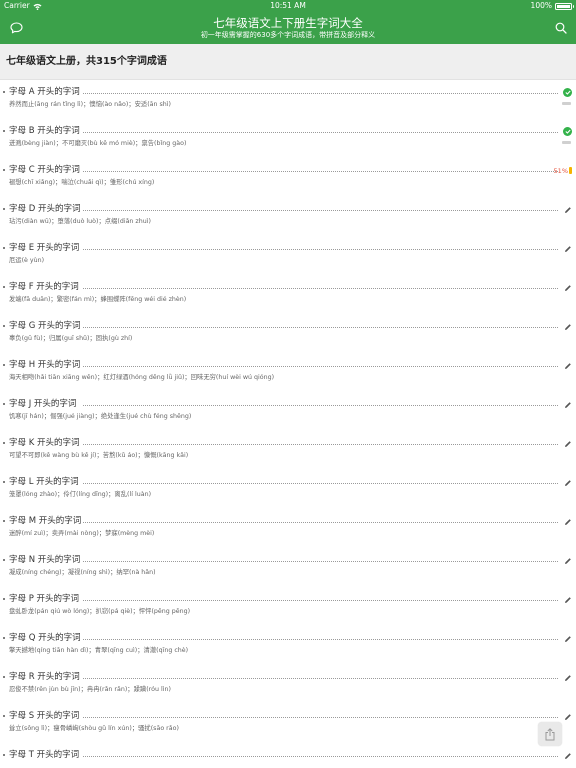  What do you see at coordinates (288, 755) in the screenshot?
I see `list-item: 字母 T 开头的字词` at bounding box center [288, 755].